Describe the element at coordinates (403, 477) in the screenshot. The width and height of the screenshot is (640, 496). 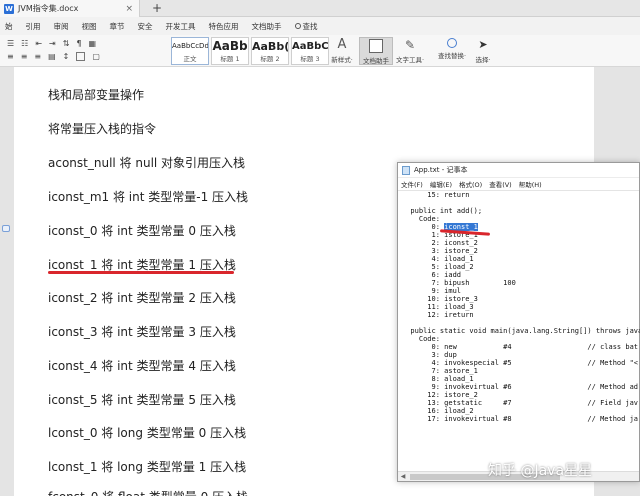
I see `scroll-left-icon: ◀` at that location.